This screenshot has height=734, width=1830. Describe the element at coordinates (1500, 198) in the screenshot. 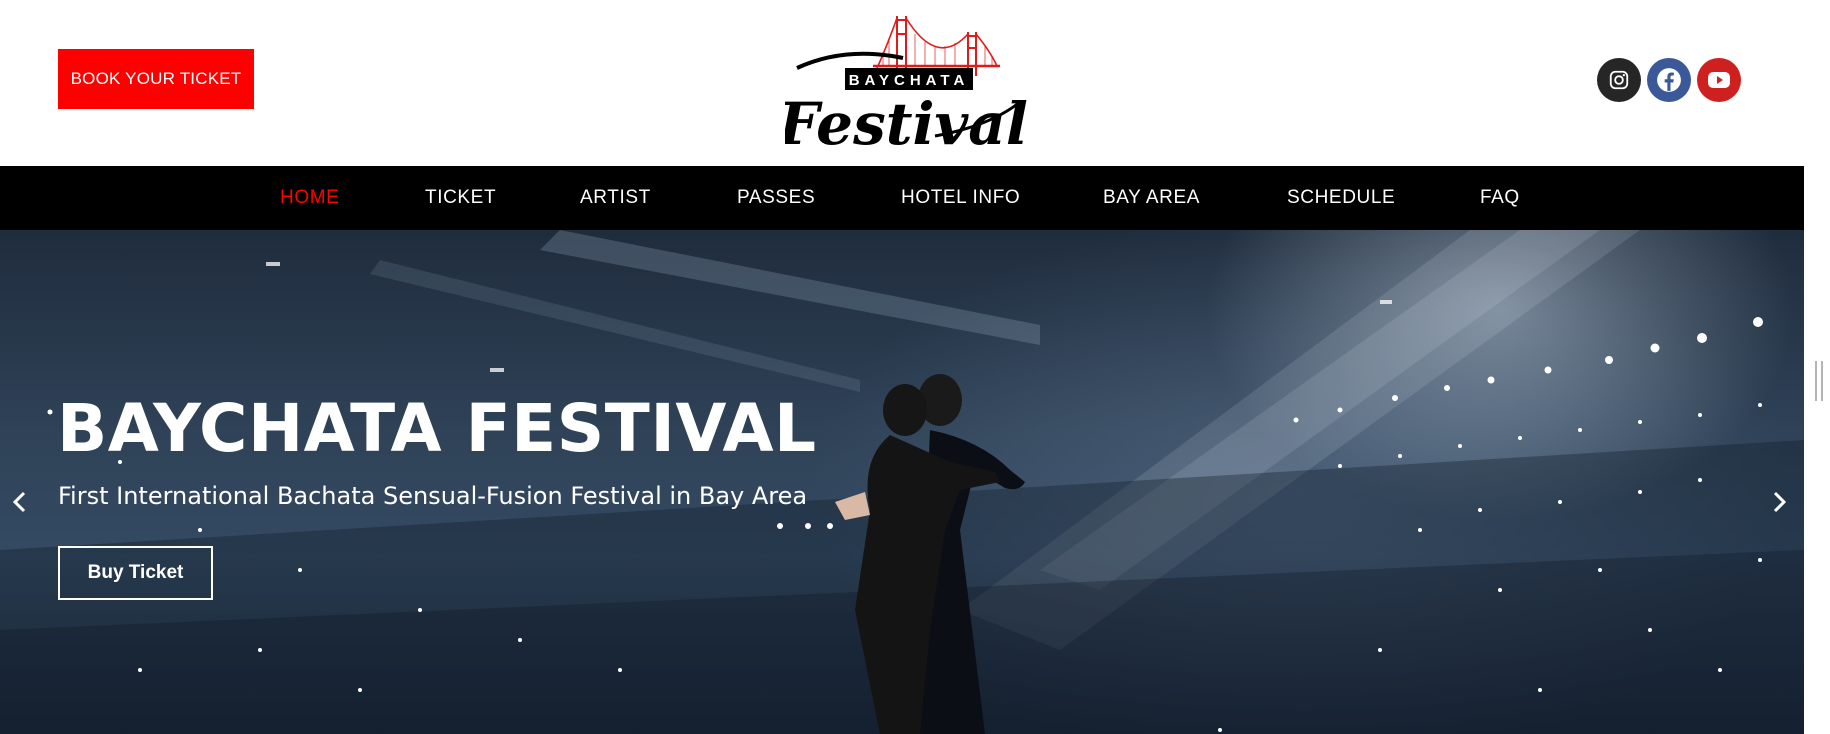

I see `nav-item-faq: FAQ` at that location.